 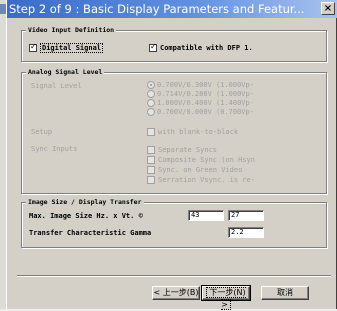 What do you see at coordinates (198, 132) in the screenshot?
I see `setup-option-label: with blank-to-black` at bounding box center [198, 132].